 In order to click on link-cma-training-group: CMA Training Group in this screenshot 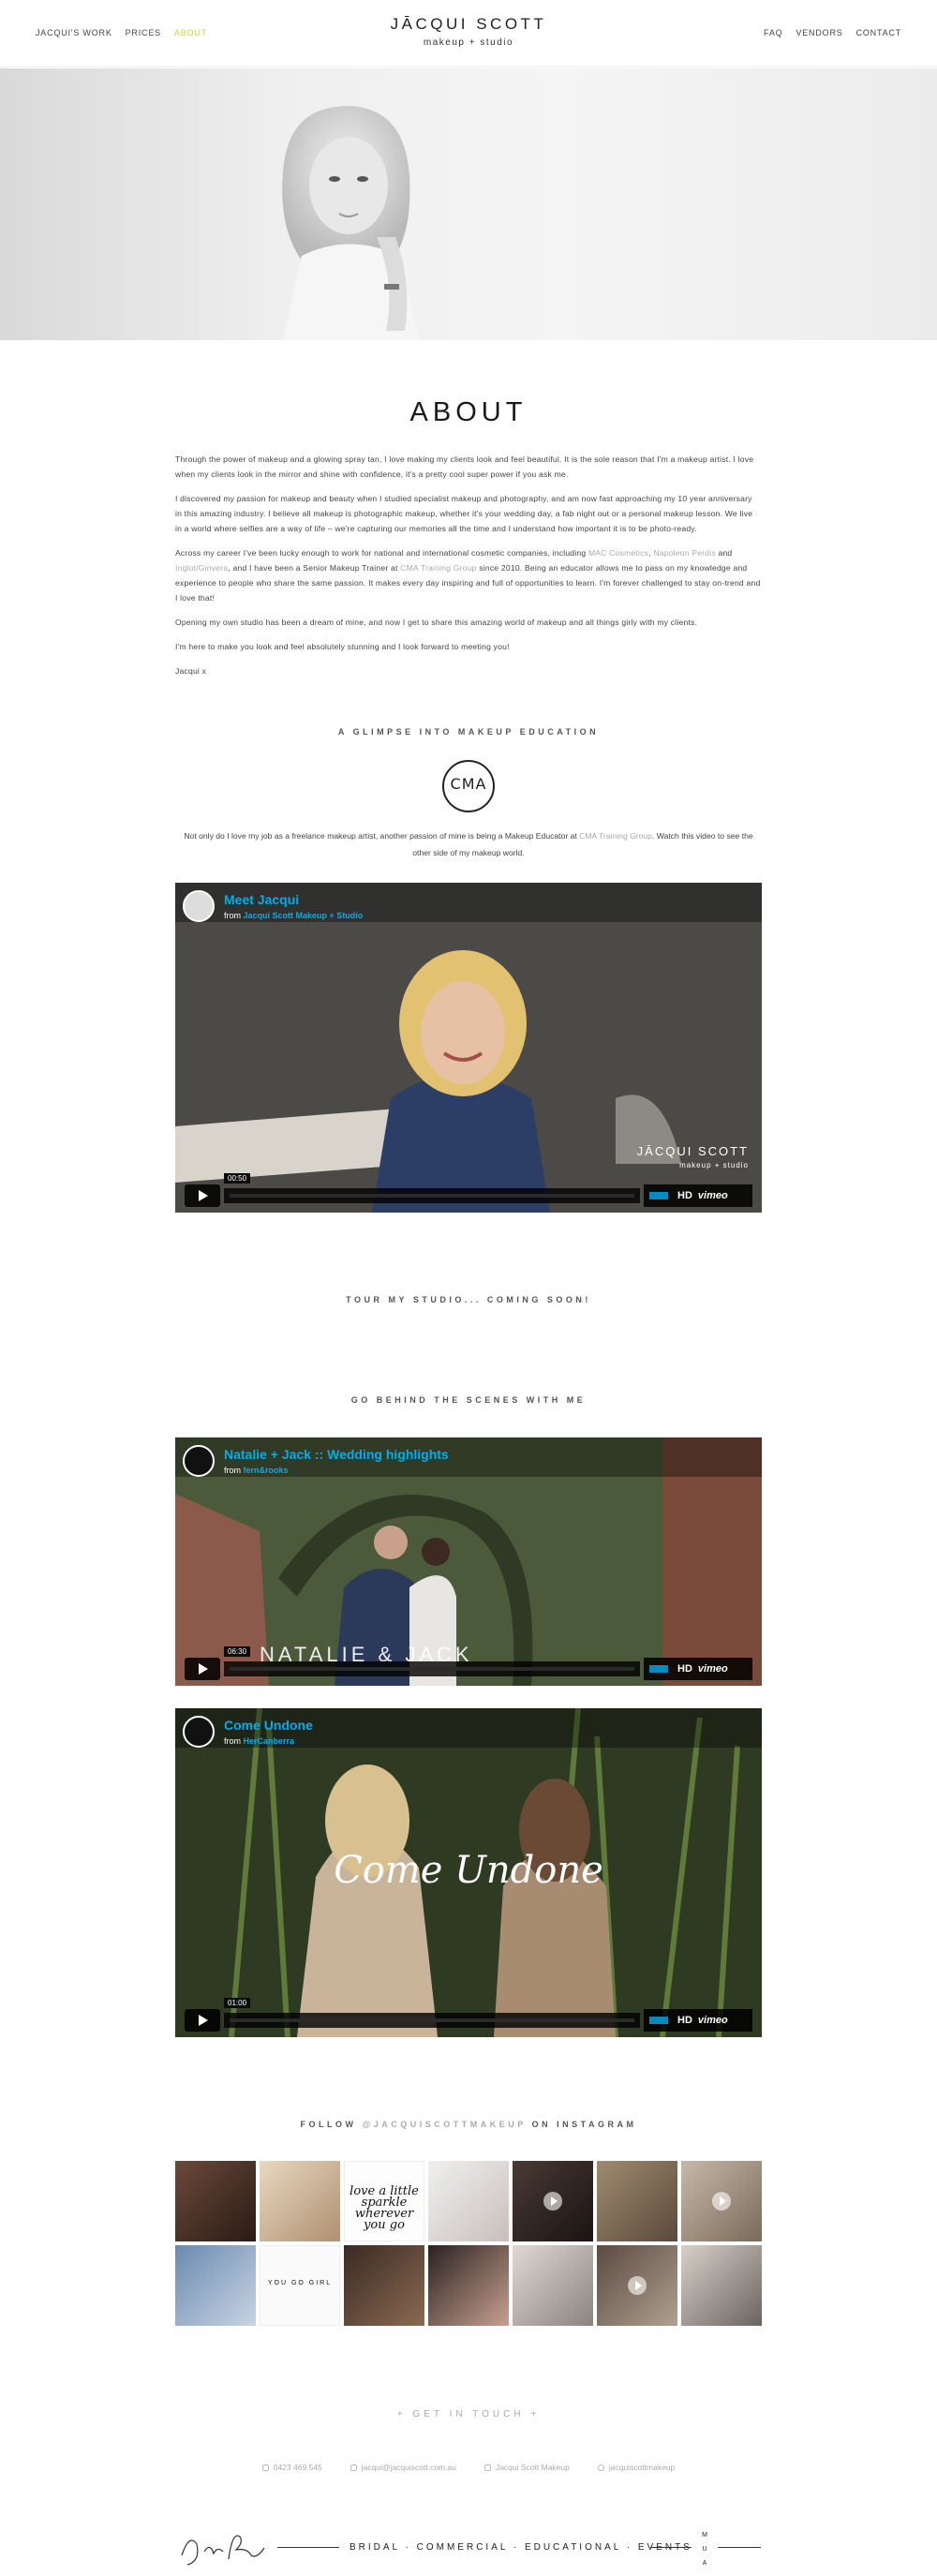, I will do `click(438, 568)`.